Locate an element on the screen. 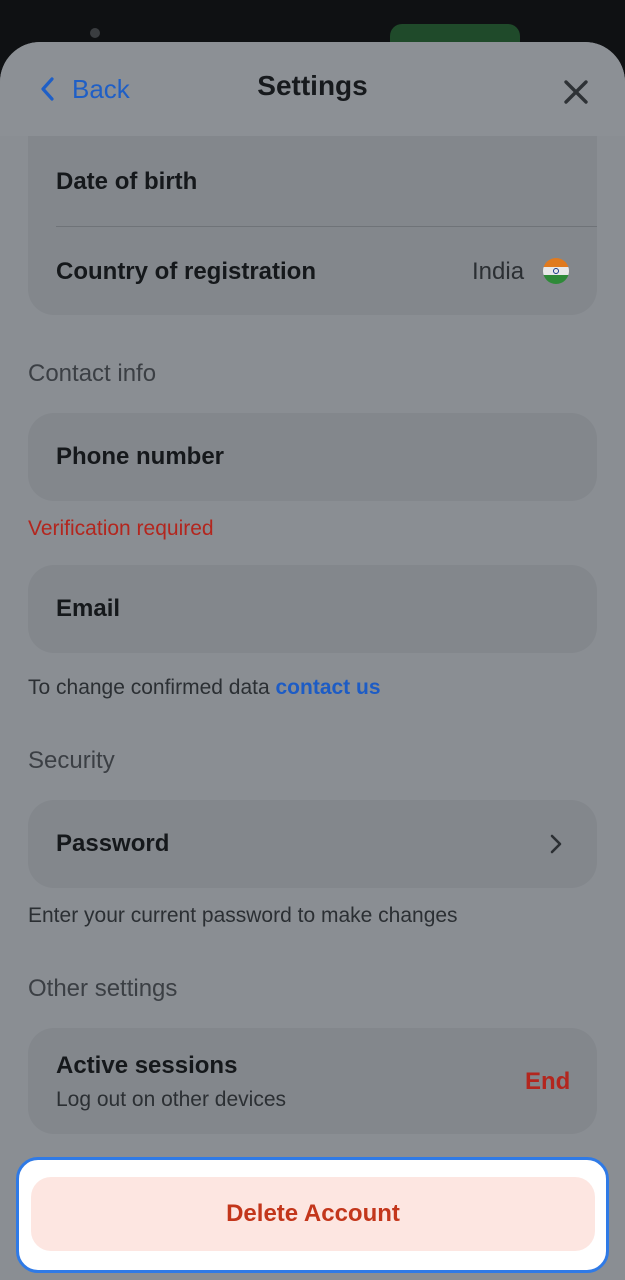  password-label: Password is located at coordinates (113, 843).